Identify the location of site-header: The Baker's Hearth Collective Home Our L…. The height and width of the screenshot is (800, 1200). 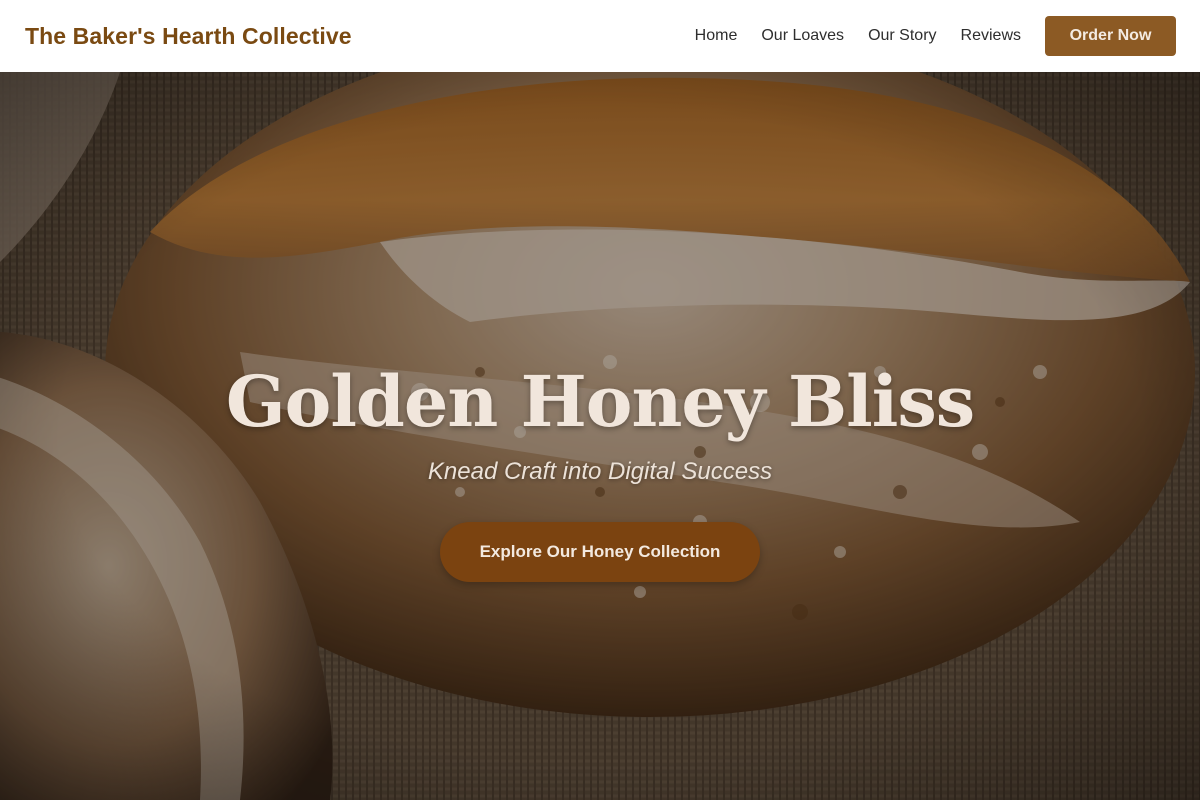
(600, 36).